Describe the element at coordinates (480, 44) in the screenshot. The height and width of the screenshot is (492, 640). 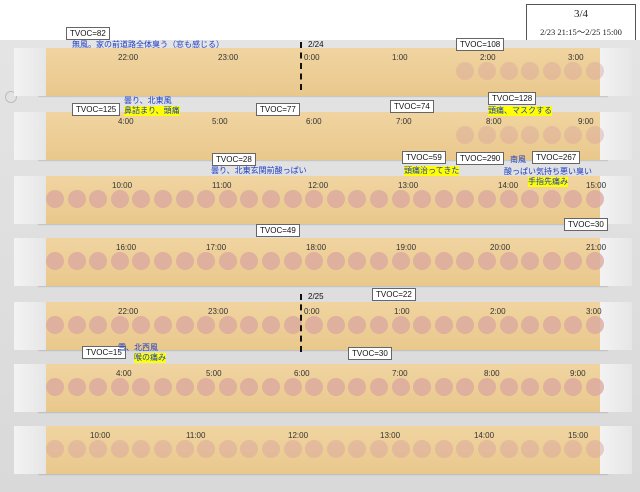
I see `tvoc-reading: TVOC=108` at that location.